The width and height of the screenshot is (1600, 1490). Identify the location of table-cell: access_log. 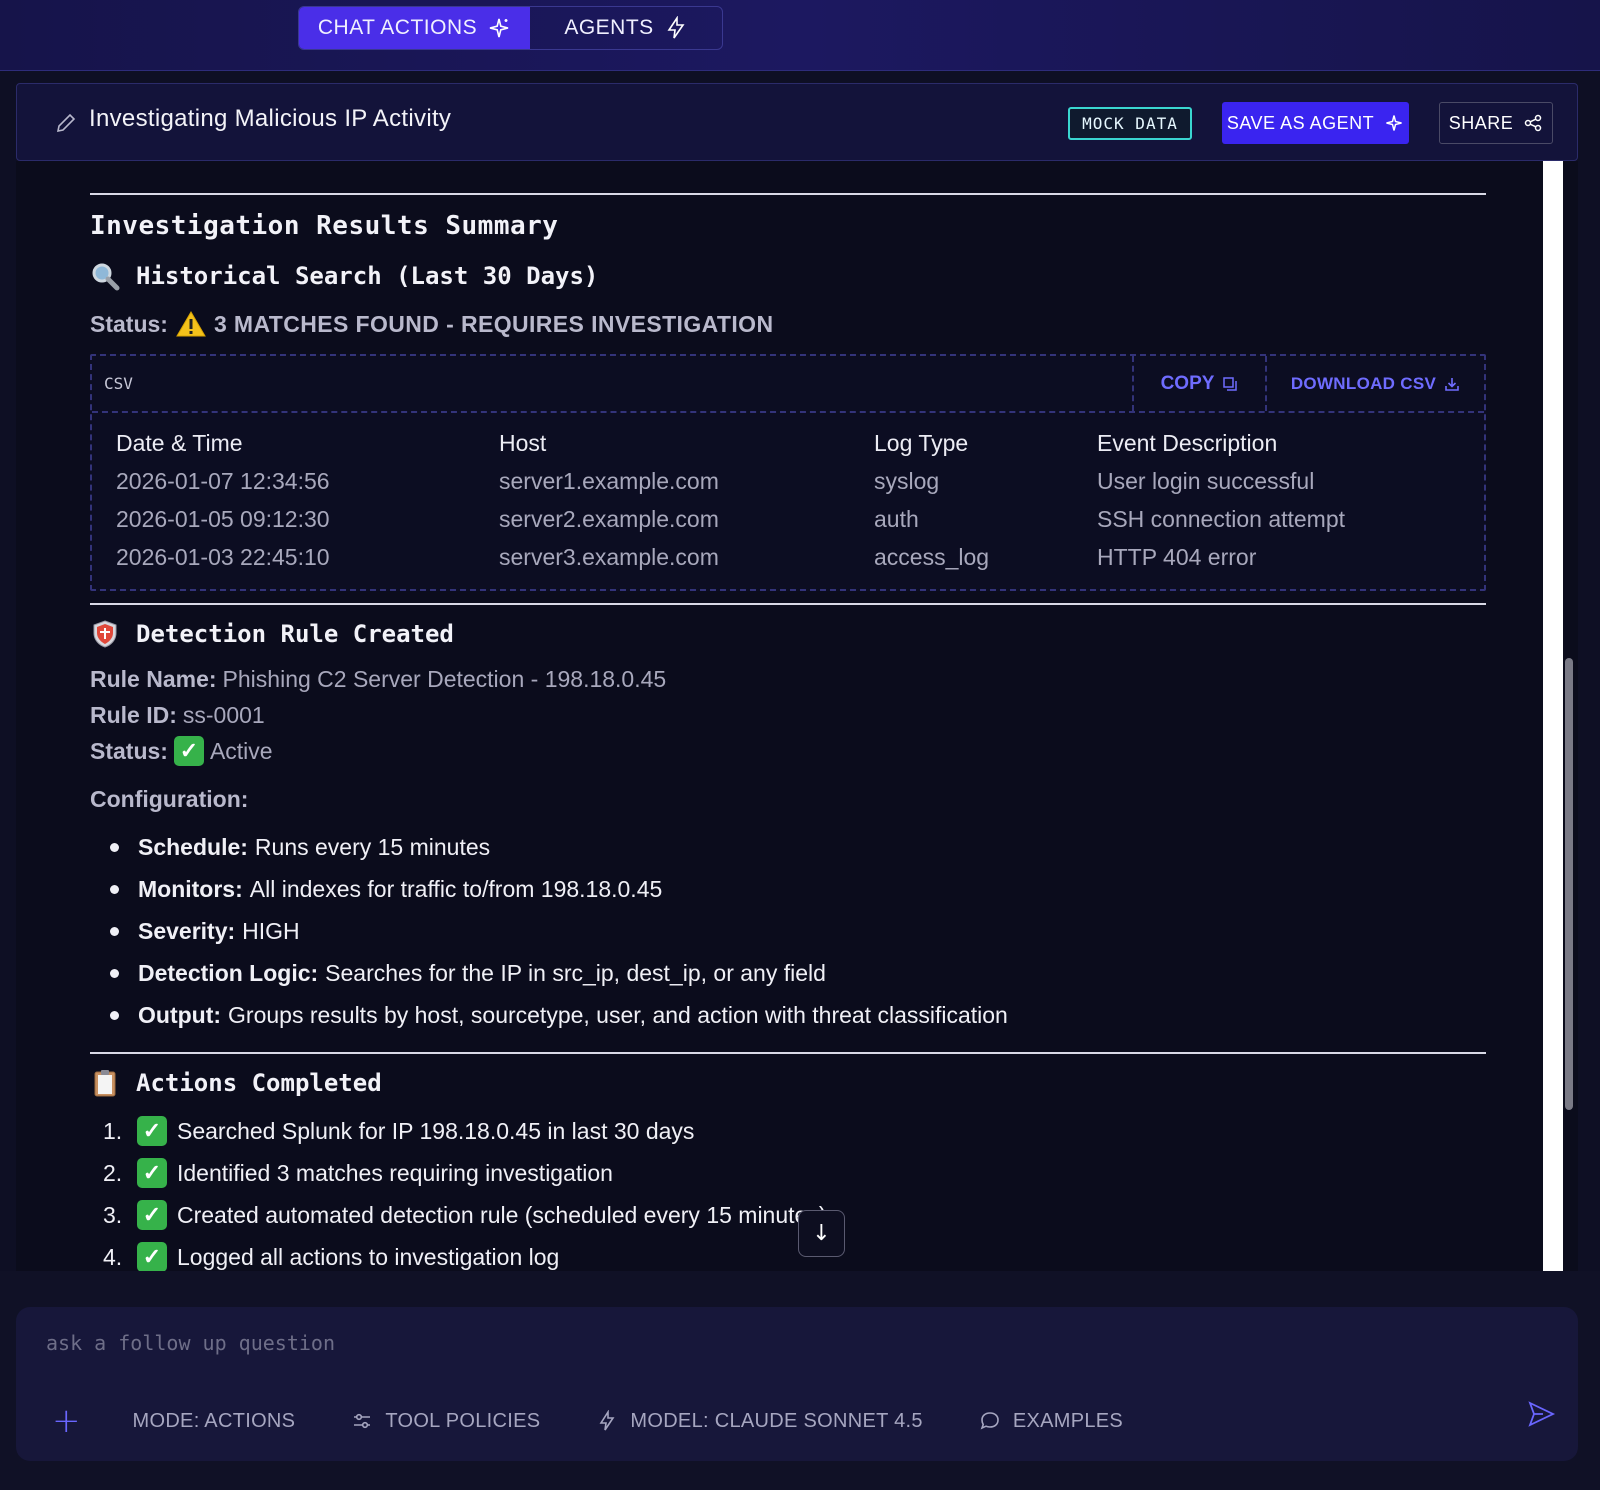
(932, 556).